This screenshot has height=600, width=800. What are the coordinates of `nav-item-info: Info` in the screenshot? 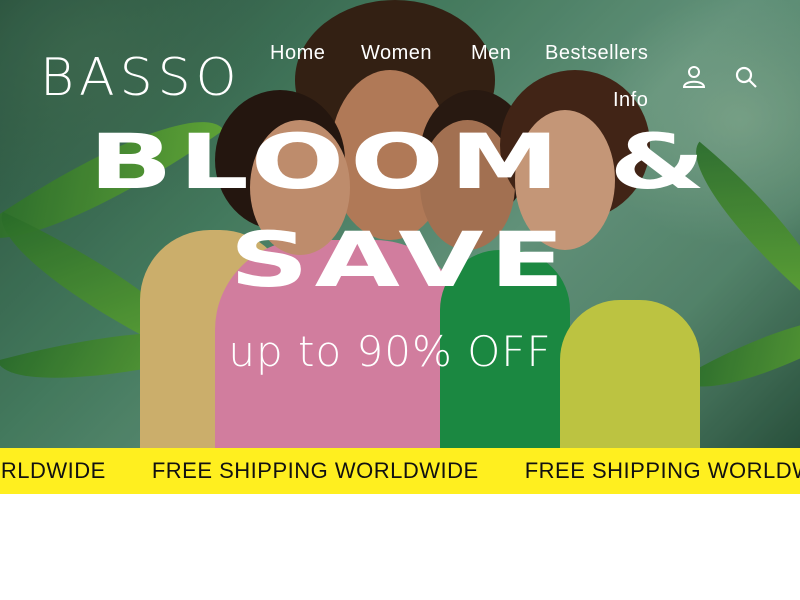 It's located at (630, 100).